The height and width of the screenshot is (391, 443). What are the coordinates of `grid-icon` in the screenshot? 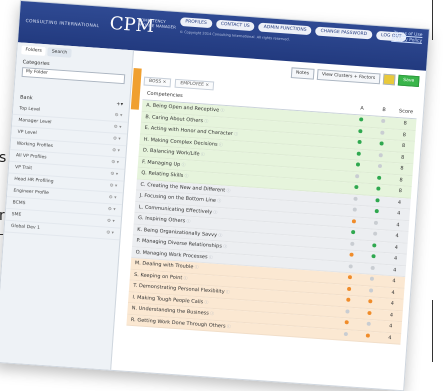 It's located at (389, 79).